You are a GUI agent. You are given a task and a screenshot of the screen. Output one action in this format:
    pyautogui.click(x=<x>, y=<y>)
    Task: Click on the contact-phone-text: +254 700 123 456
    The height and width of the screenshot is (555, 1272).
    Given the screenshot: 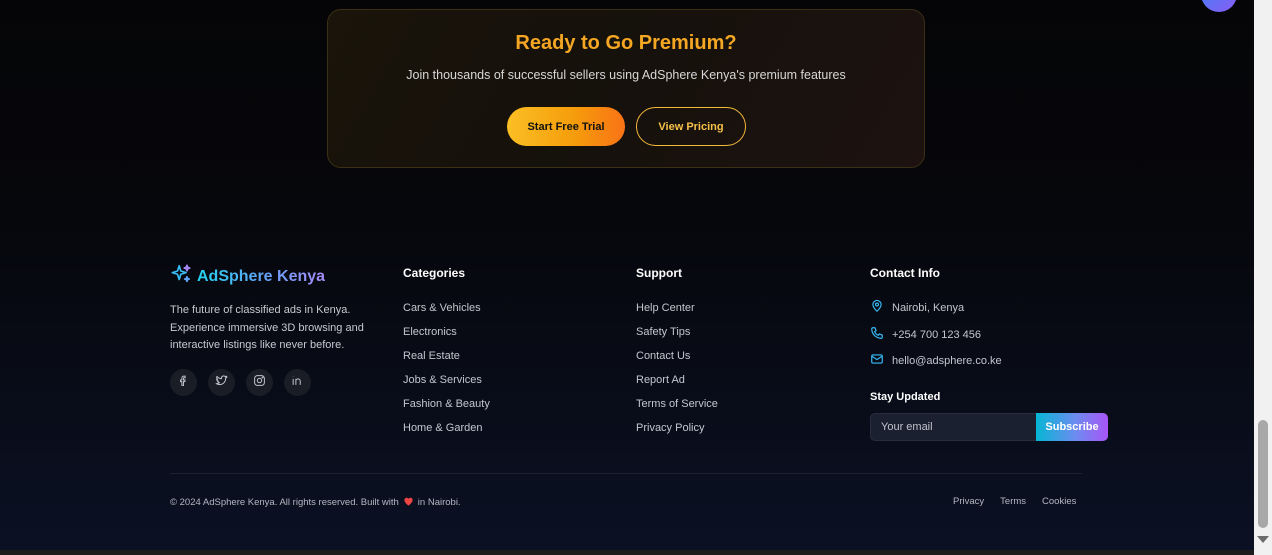 What is the action you would take?
    pyautogui.click(x=937, y=334)
    